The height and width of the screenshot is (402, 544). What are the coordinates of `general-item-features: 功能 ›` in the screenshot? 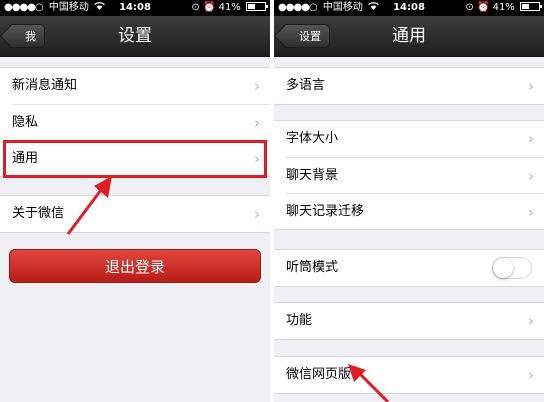 It's located at (409, 321).